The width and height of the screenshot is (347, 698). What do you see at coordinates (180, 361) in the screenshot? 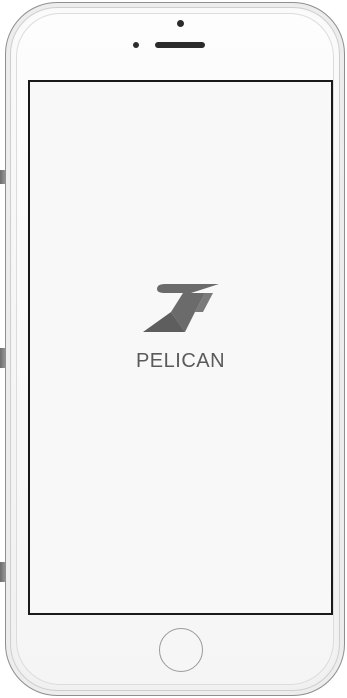
I see `app-name-label: PELICAN` at bounding box center [180, 361].